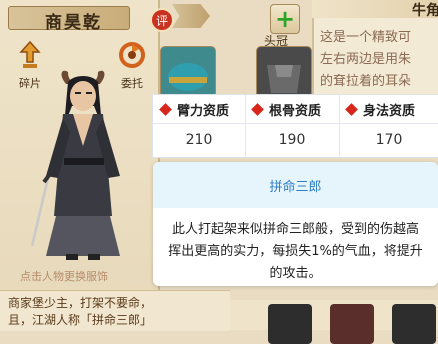 This screenshot has width=438, height=344. I want to click on attribute-value-constitution: 190, so click(292, 140).